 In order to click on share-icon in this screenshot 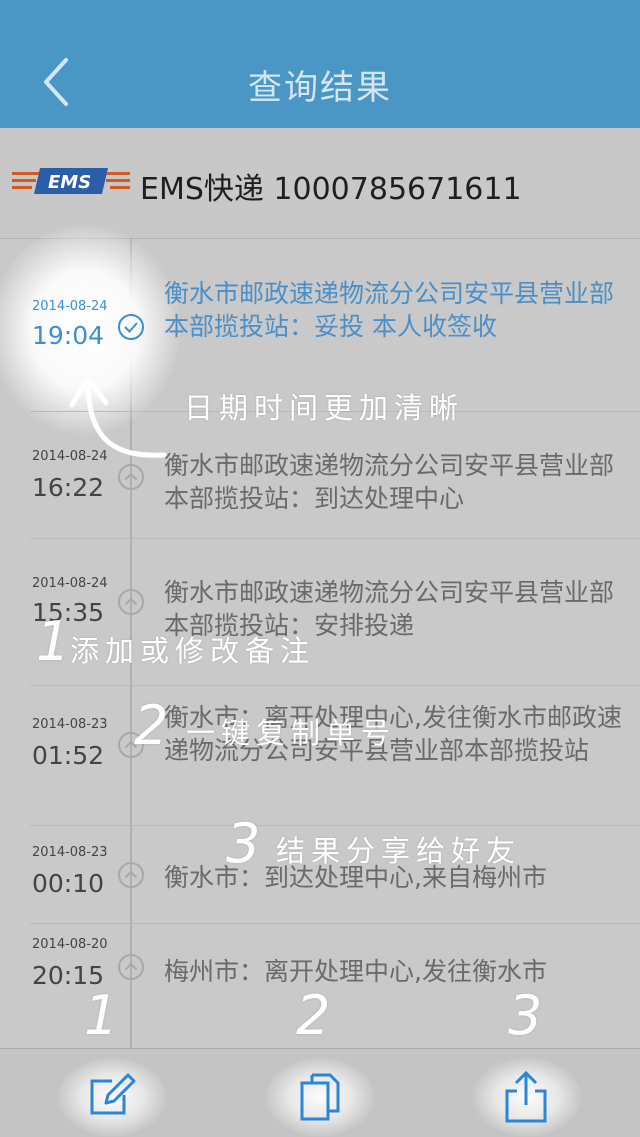, I will do `click(527, 1097)`.